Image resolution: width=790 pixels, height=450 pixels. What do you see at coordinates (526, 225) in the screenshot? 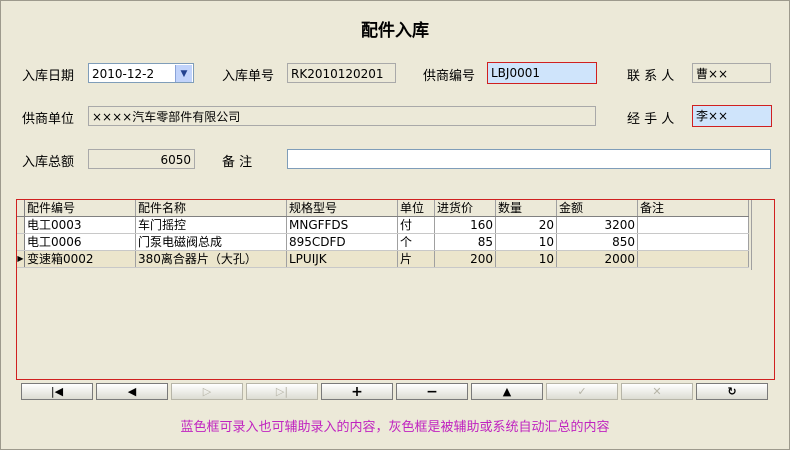
I see `cell-qty: 20` at bounding box center [526, 225].